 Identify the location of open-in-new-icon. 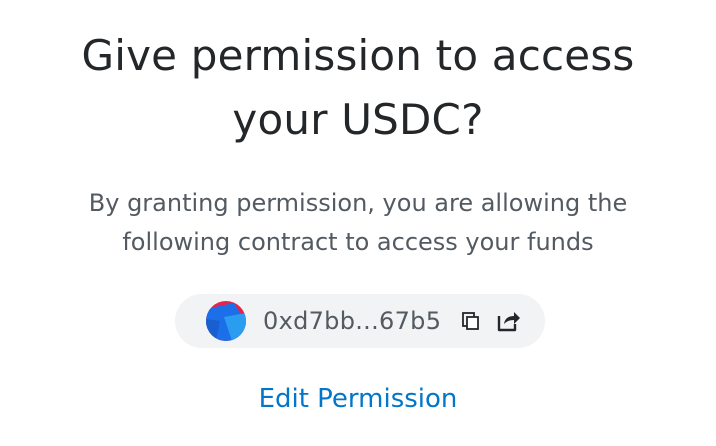
(508, 321).